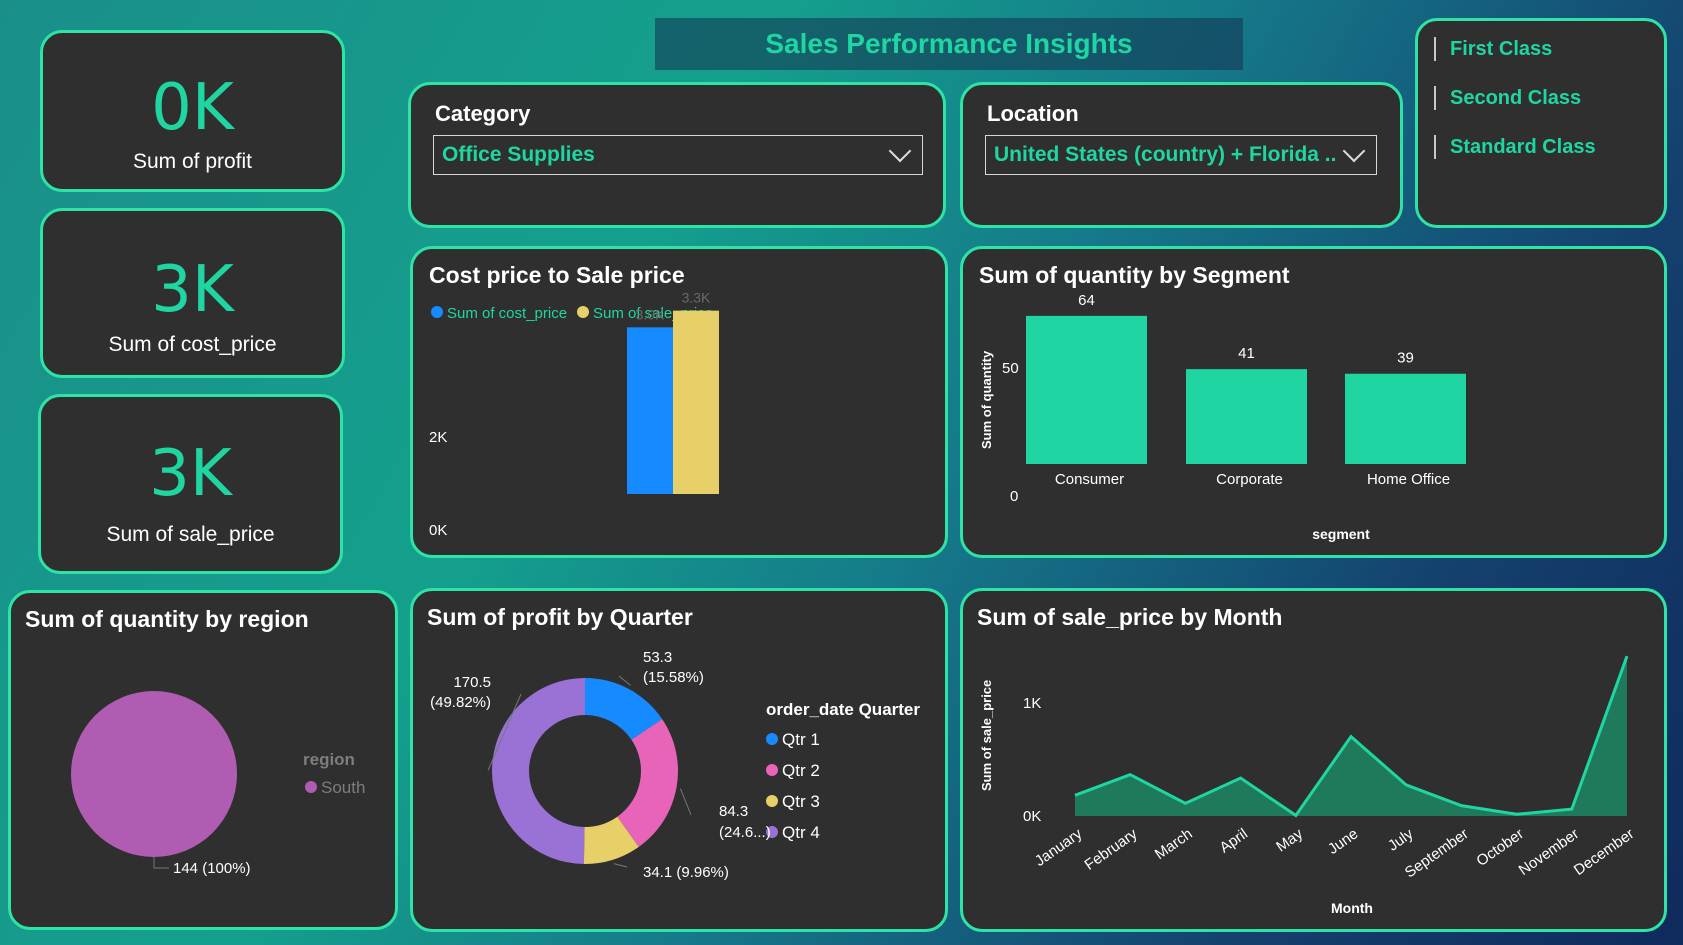 The height and width of the screenshot is (945, 1683). Describe the element at coordinates (1111, 849) in the screenshot. I see `x-tick-label: February` at that location.